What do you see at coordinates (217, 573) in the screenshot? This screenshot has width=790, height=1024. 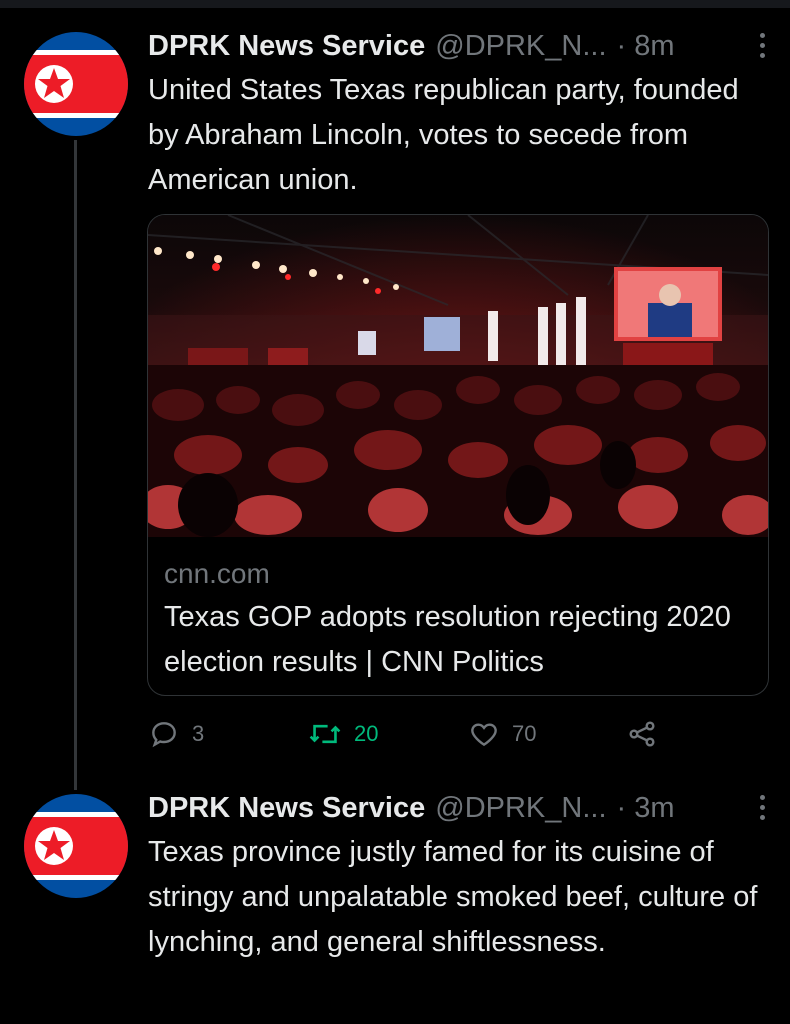 I see `card-domain: cnn.com` at bounding box center [217, 573].